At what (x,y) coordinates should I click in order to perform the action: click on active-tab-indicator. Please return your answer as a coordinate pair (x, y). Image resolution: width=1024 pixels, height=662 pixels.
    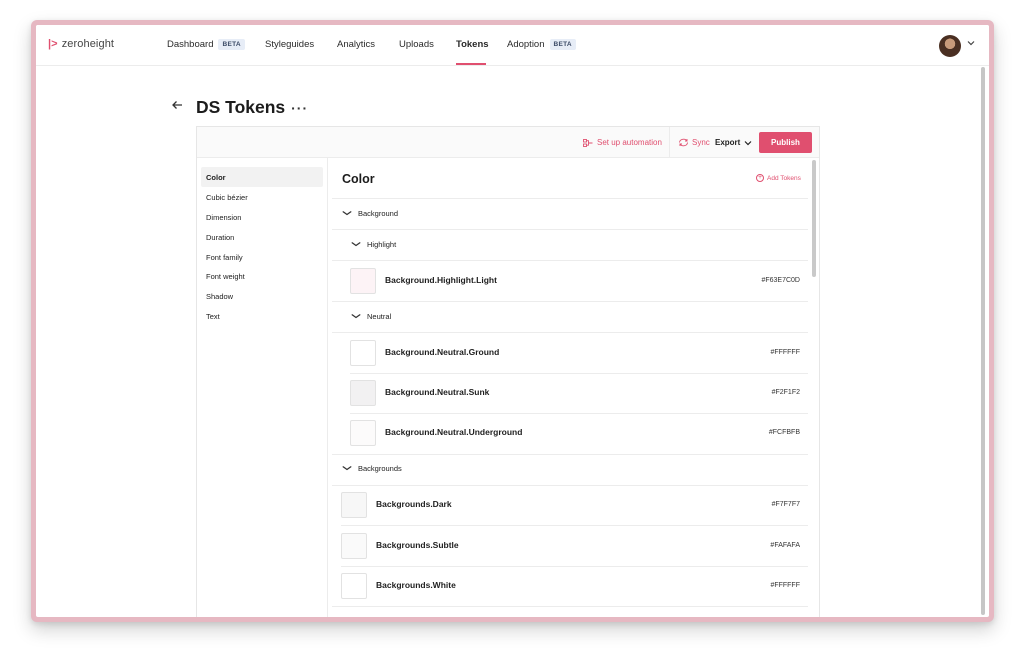
    Looking at the image, I should click on (471, 64).